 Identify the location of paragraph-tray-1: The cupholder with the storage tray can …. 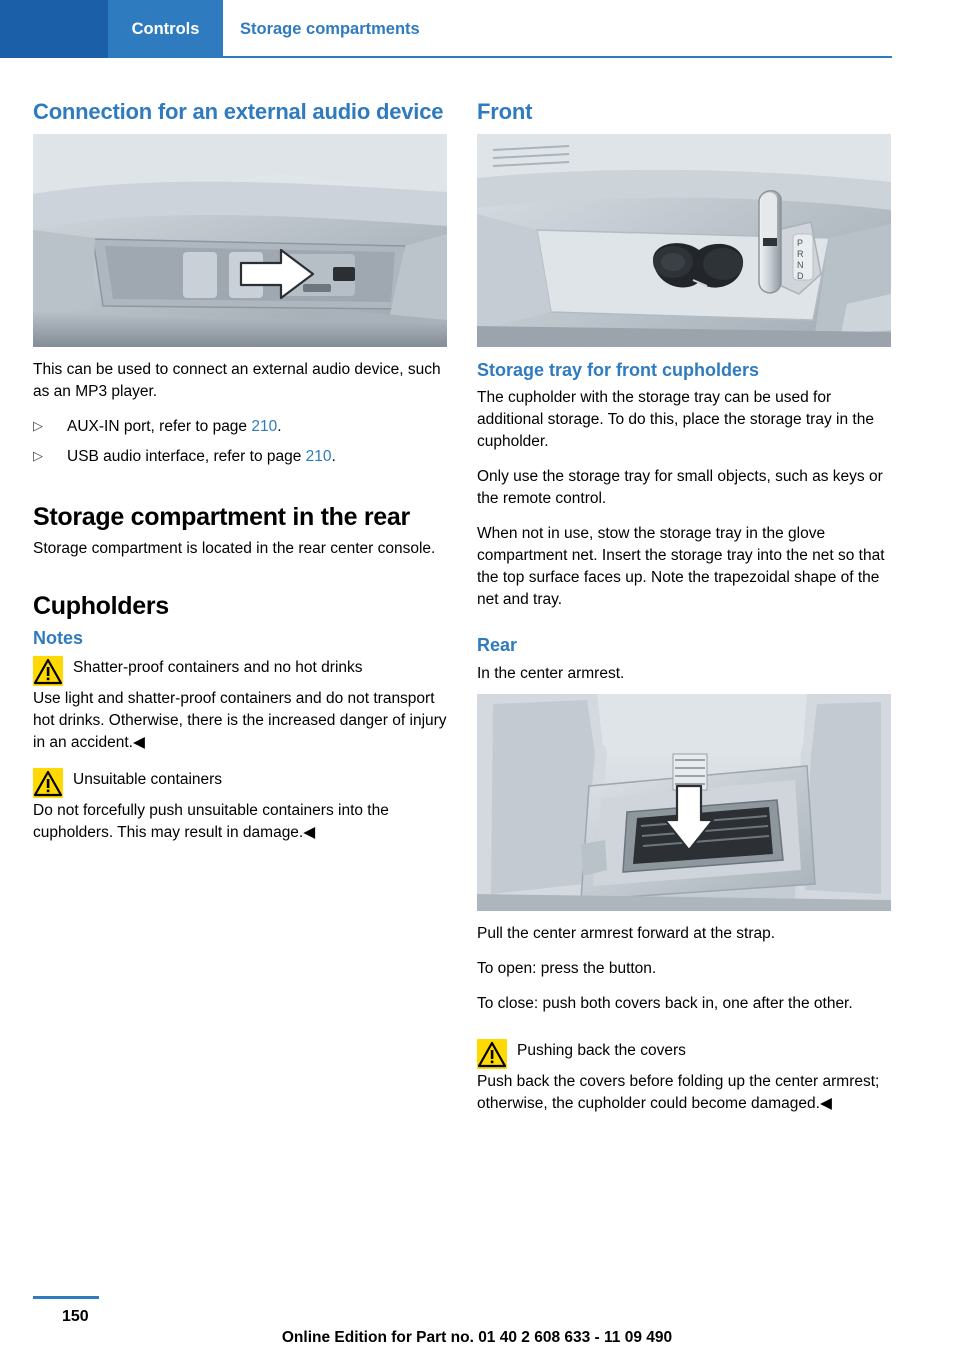
(675, 419).